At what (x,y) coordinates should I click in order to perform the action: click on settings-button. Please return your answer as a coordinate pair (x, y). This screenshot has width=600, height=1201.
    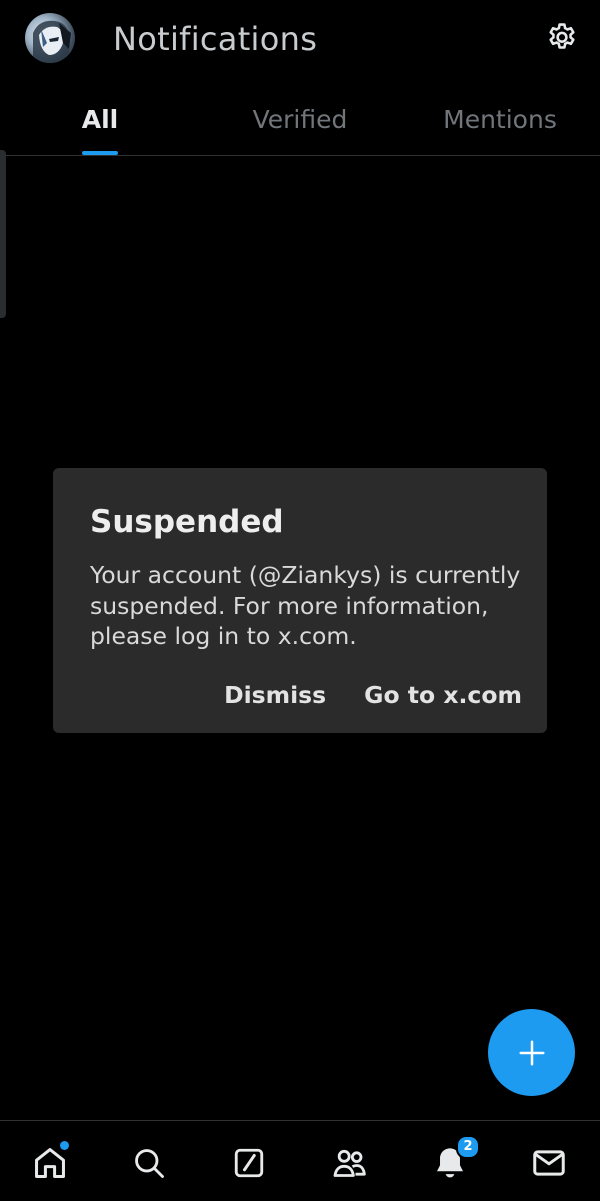
    Looking at the image, I should click on (562, 38).